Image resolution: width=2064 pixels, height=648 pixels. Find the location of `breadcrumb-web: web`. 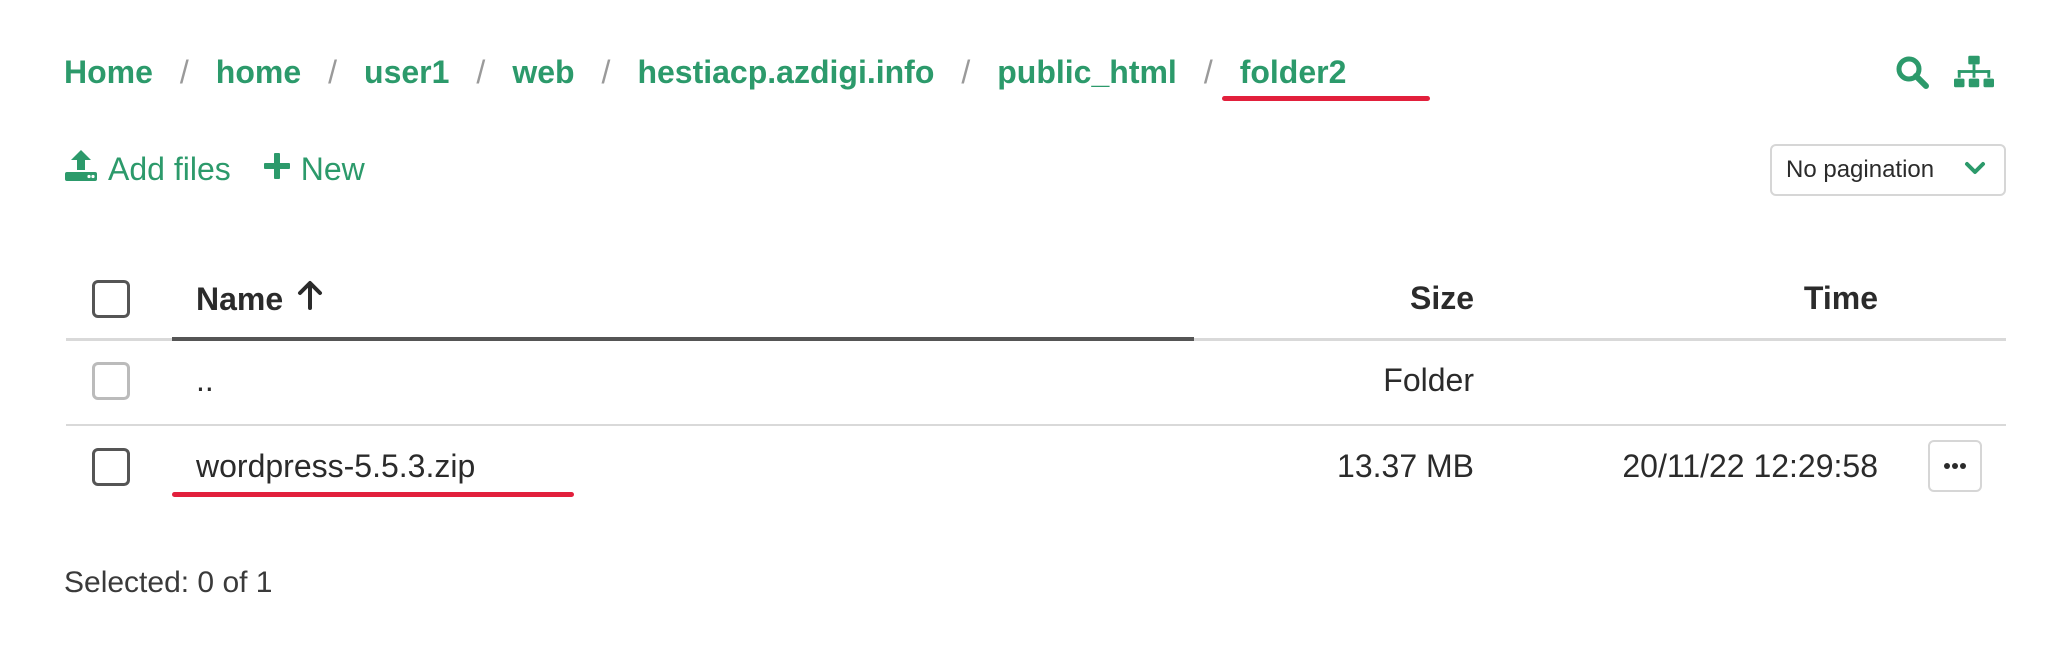

breadcrumb-web: web is located at coordinates (543, 72).